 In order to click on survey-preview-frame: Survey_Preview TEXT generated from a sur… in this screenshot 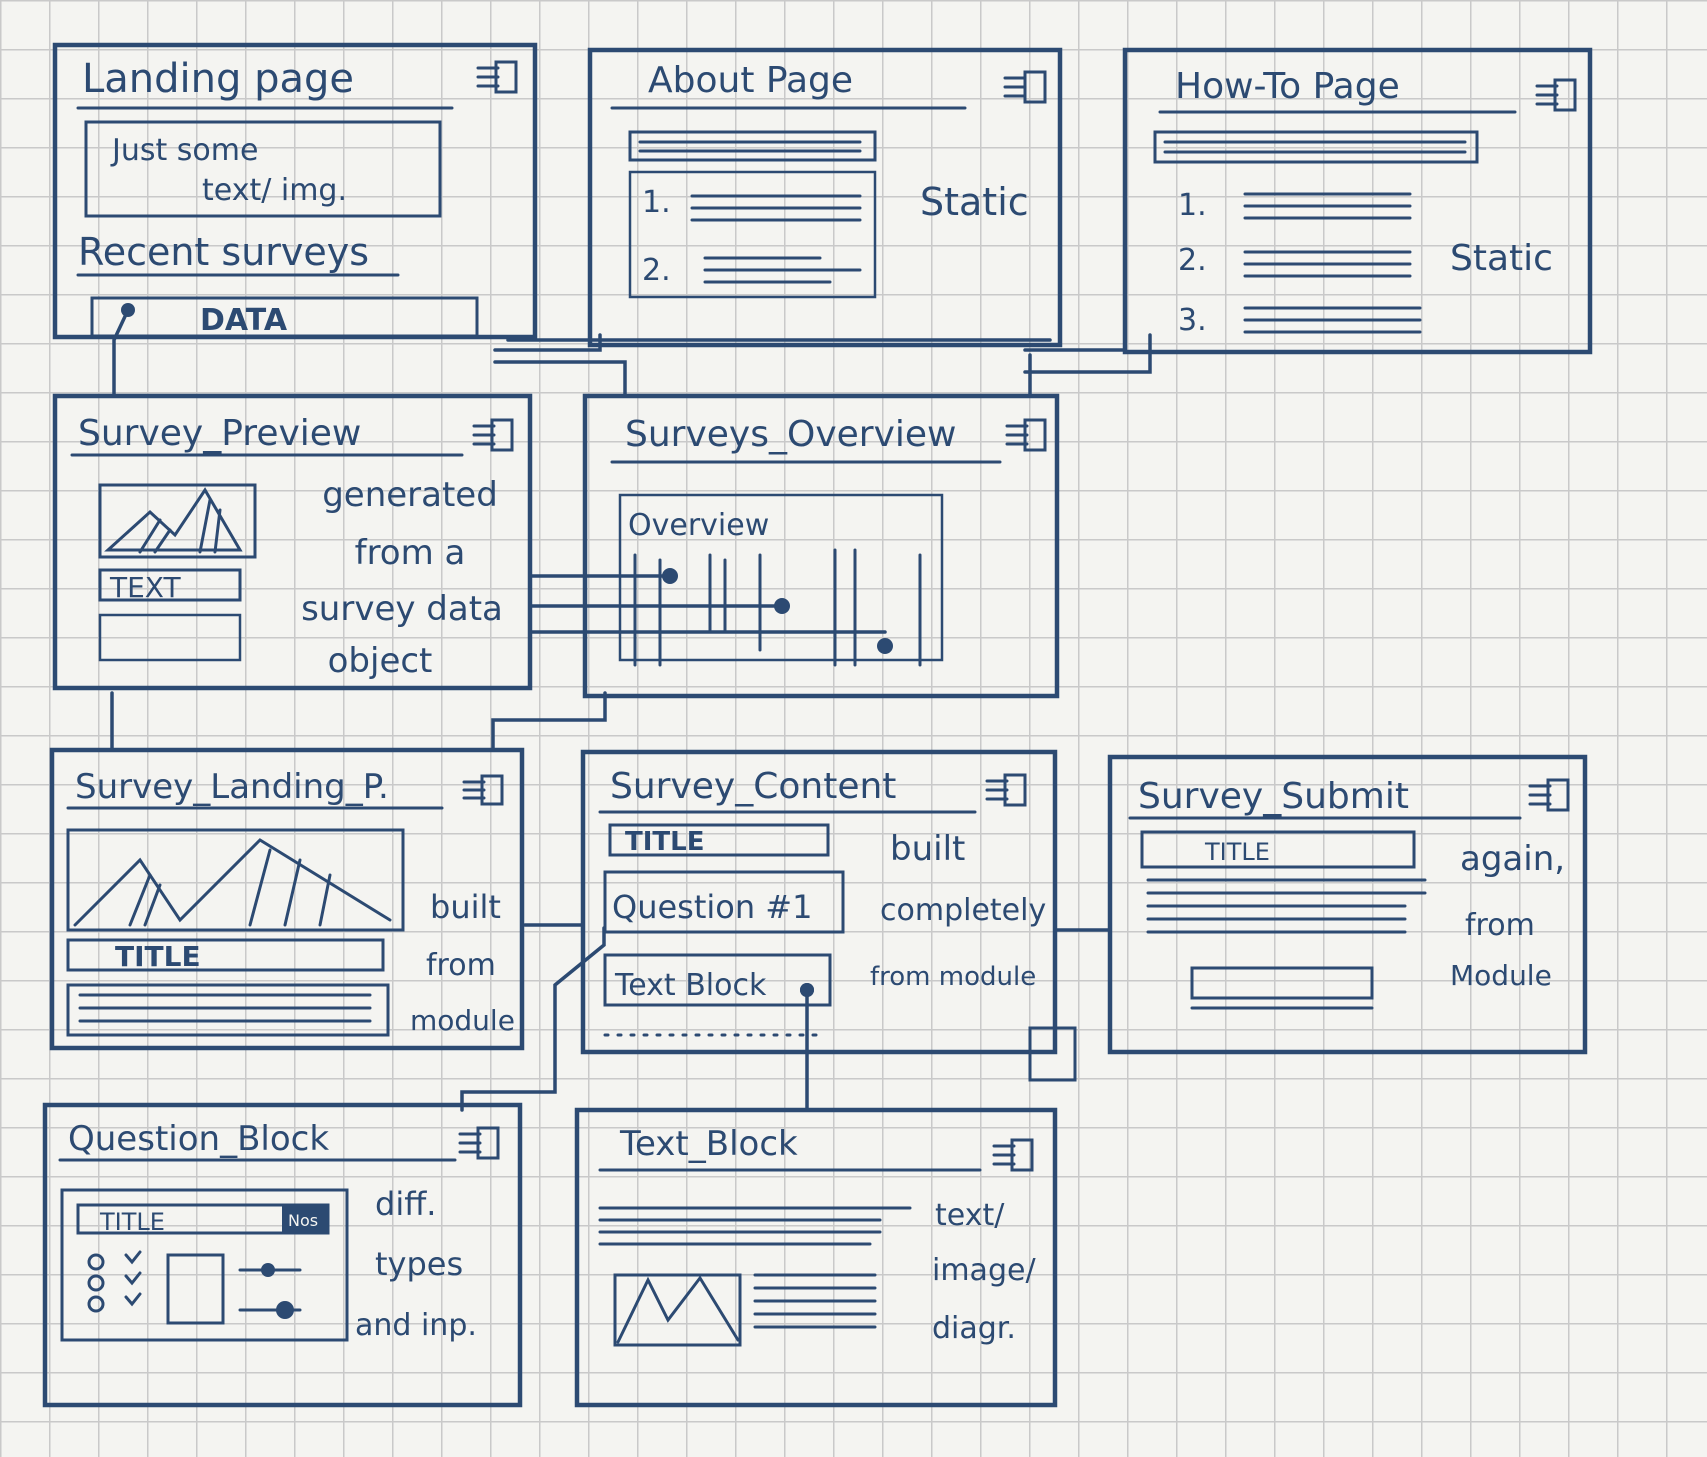, I will do `click(292, 542)`.